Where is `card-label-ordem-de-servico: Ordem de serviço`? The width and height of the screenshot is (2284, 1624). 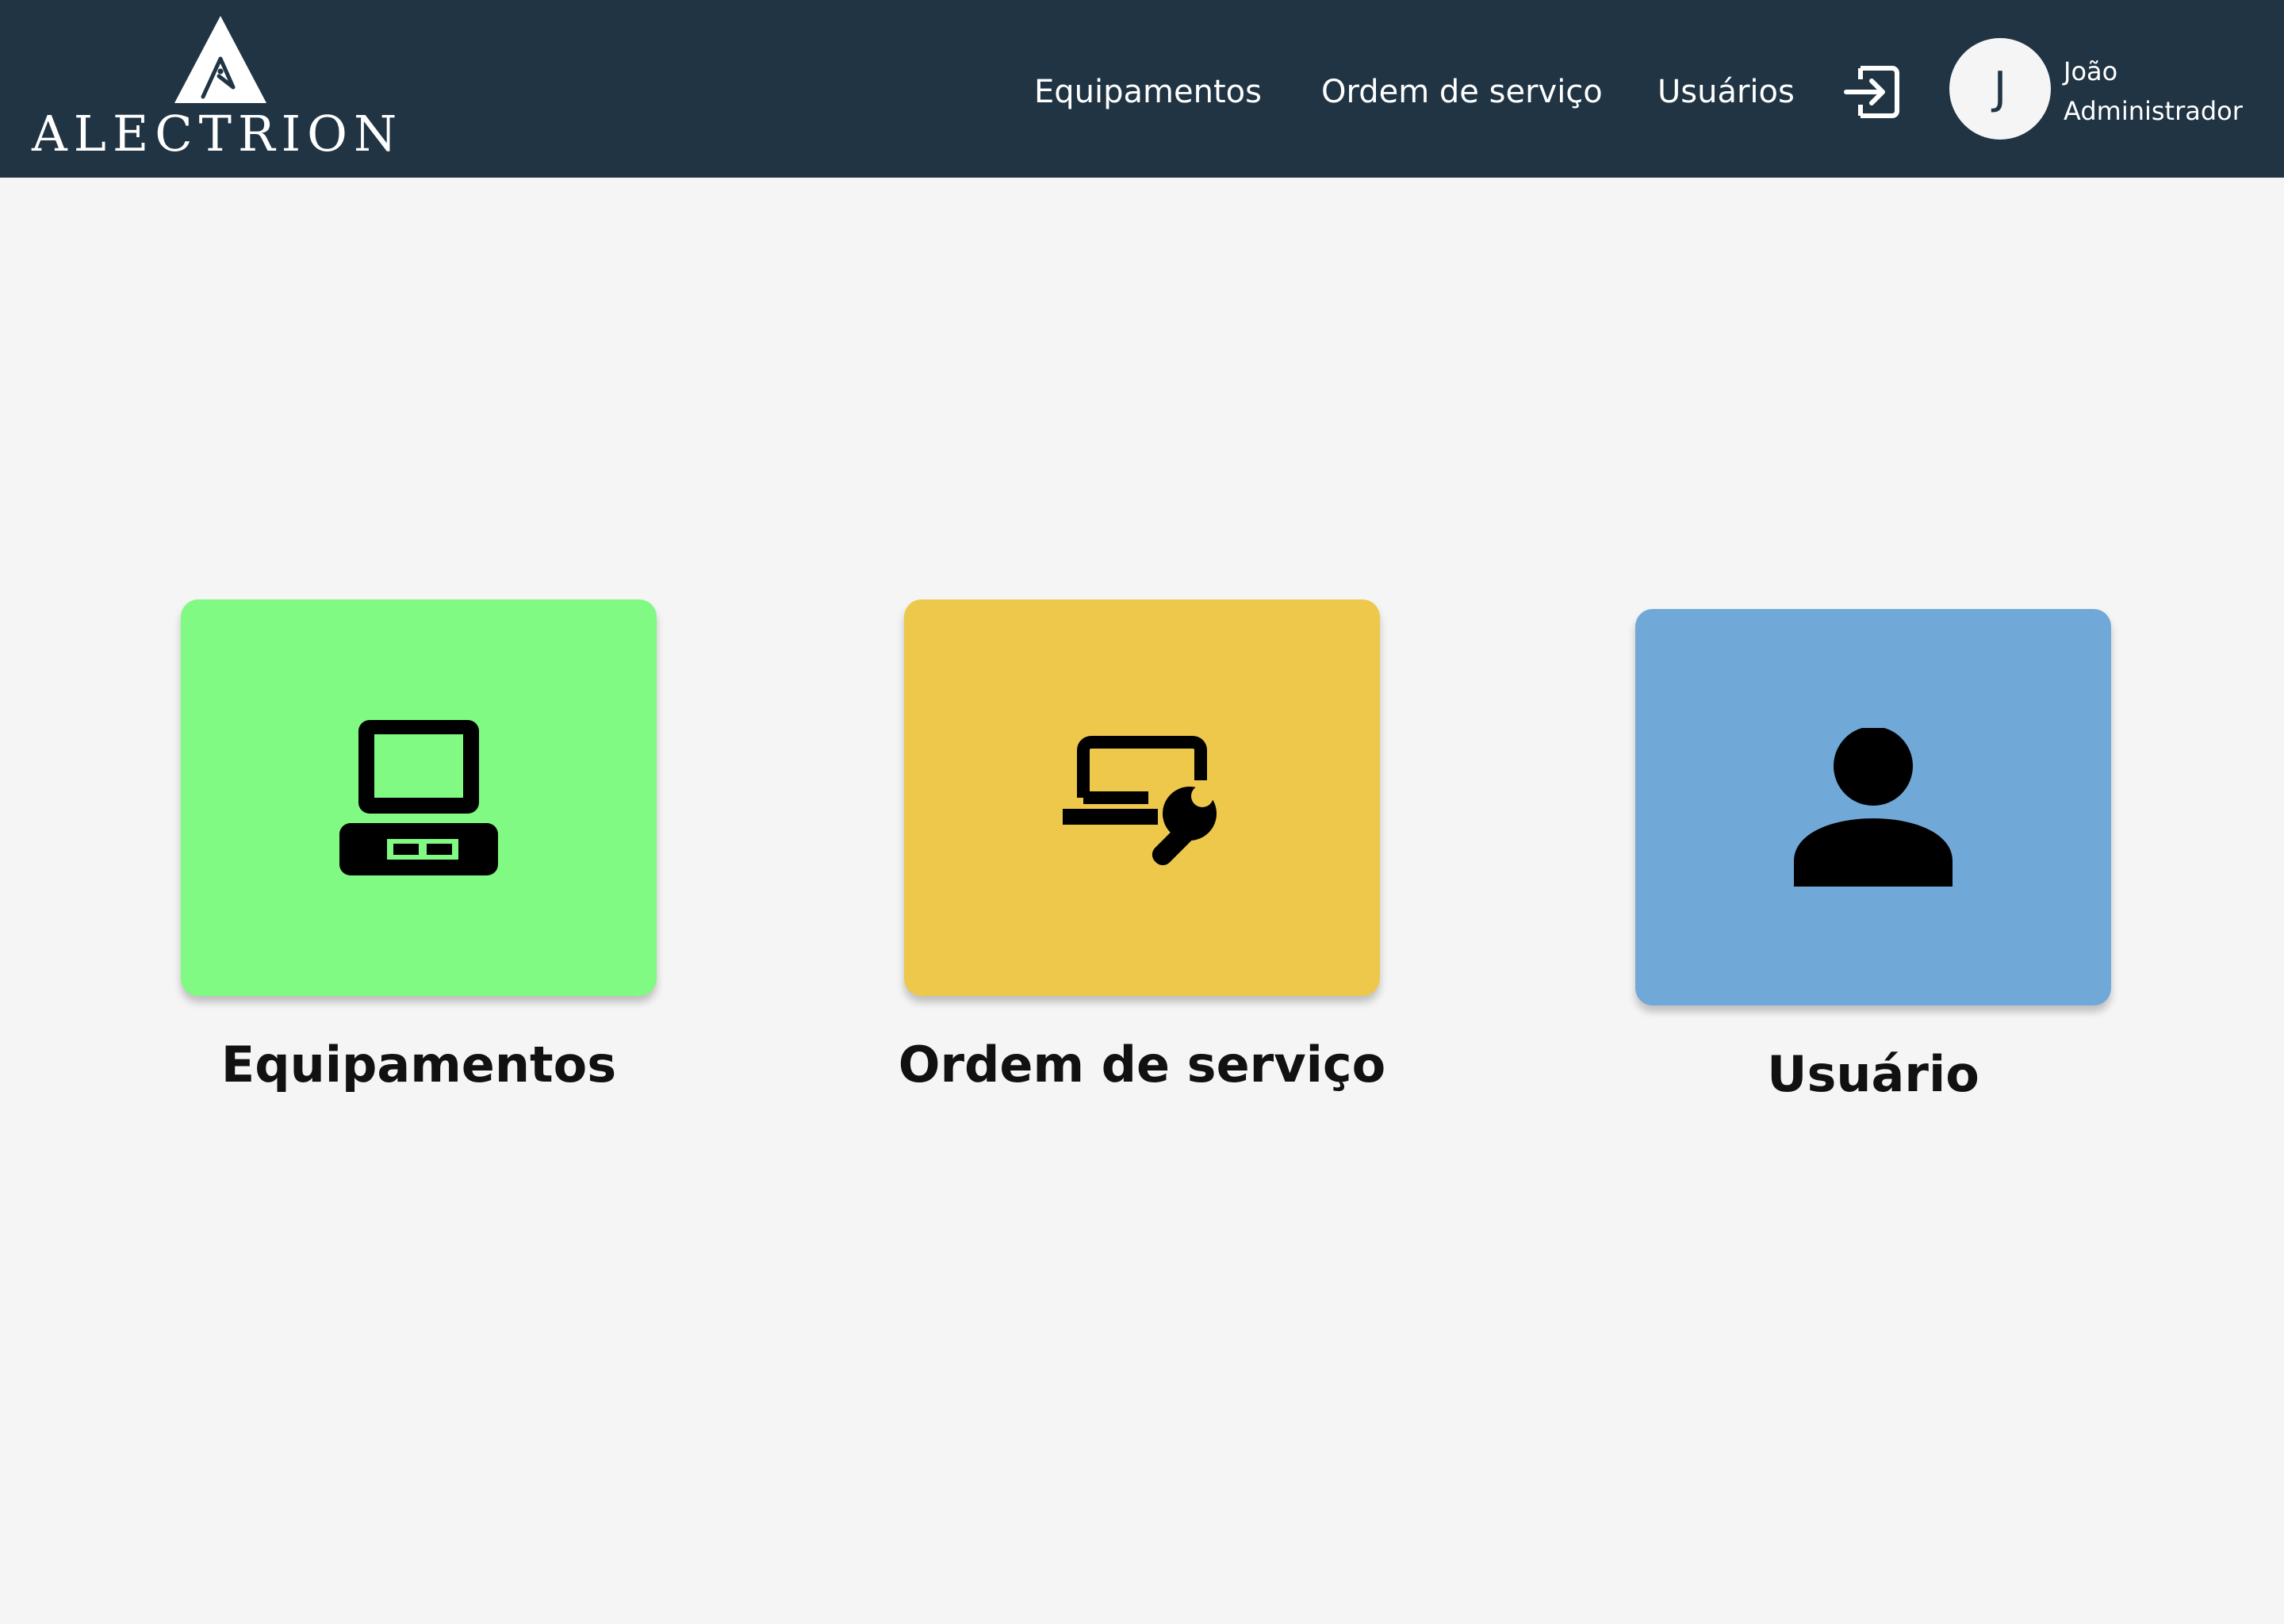 card-label-ordem-de-servico: Ordem de serviço is located at coordinates (1142, 1065).